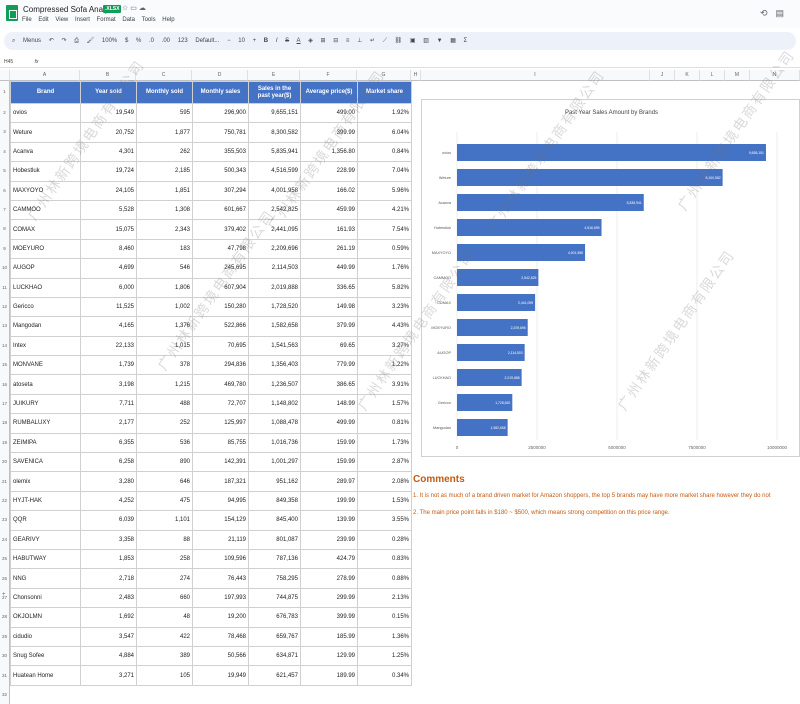  I want to click on cell-market-share: 7.04%, so click(384, 171).